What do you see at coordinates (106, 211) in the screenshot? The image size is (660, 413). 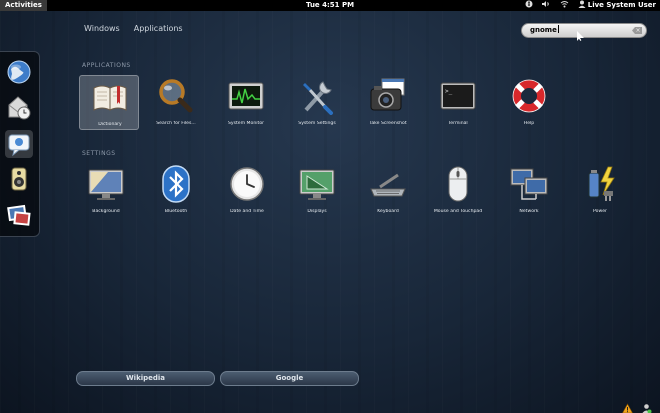 I see `setting-label: Background` at bounding box center [106, 211].